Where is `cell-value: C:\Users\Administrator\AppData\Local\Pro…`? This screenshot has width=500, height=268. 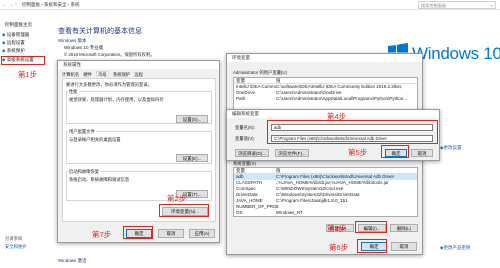 cell-value: C:\Users\Administrator\AppData\Local\Pro… is located at coordinates (342, 98).